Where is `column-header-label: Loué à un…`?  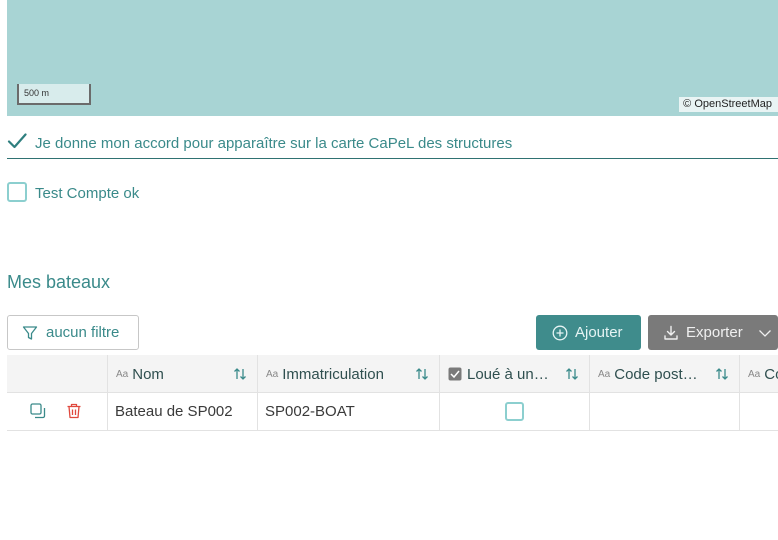
column-header-label: Loué à un… is located at coordinates (508, 374).